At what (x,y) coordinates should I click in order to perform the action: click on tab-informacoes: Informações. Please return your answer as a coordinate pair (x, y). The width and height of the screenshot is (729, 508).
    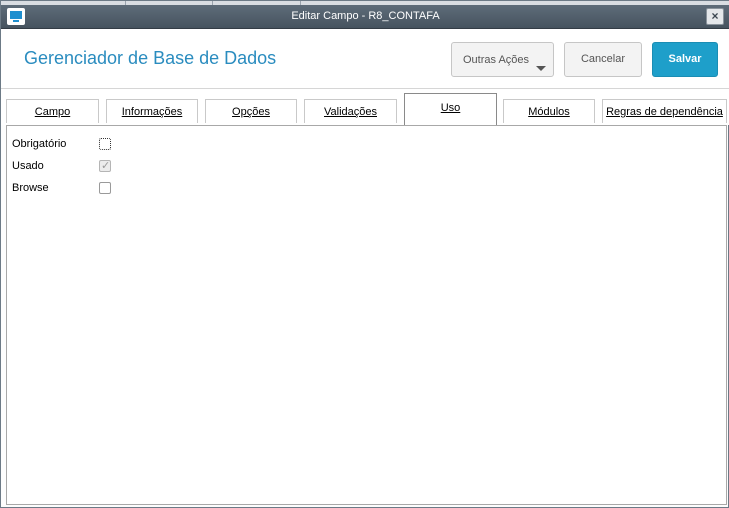
    Looking at the image, I should click on (152, 111).